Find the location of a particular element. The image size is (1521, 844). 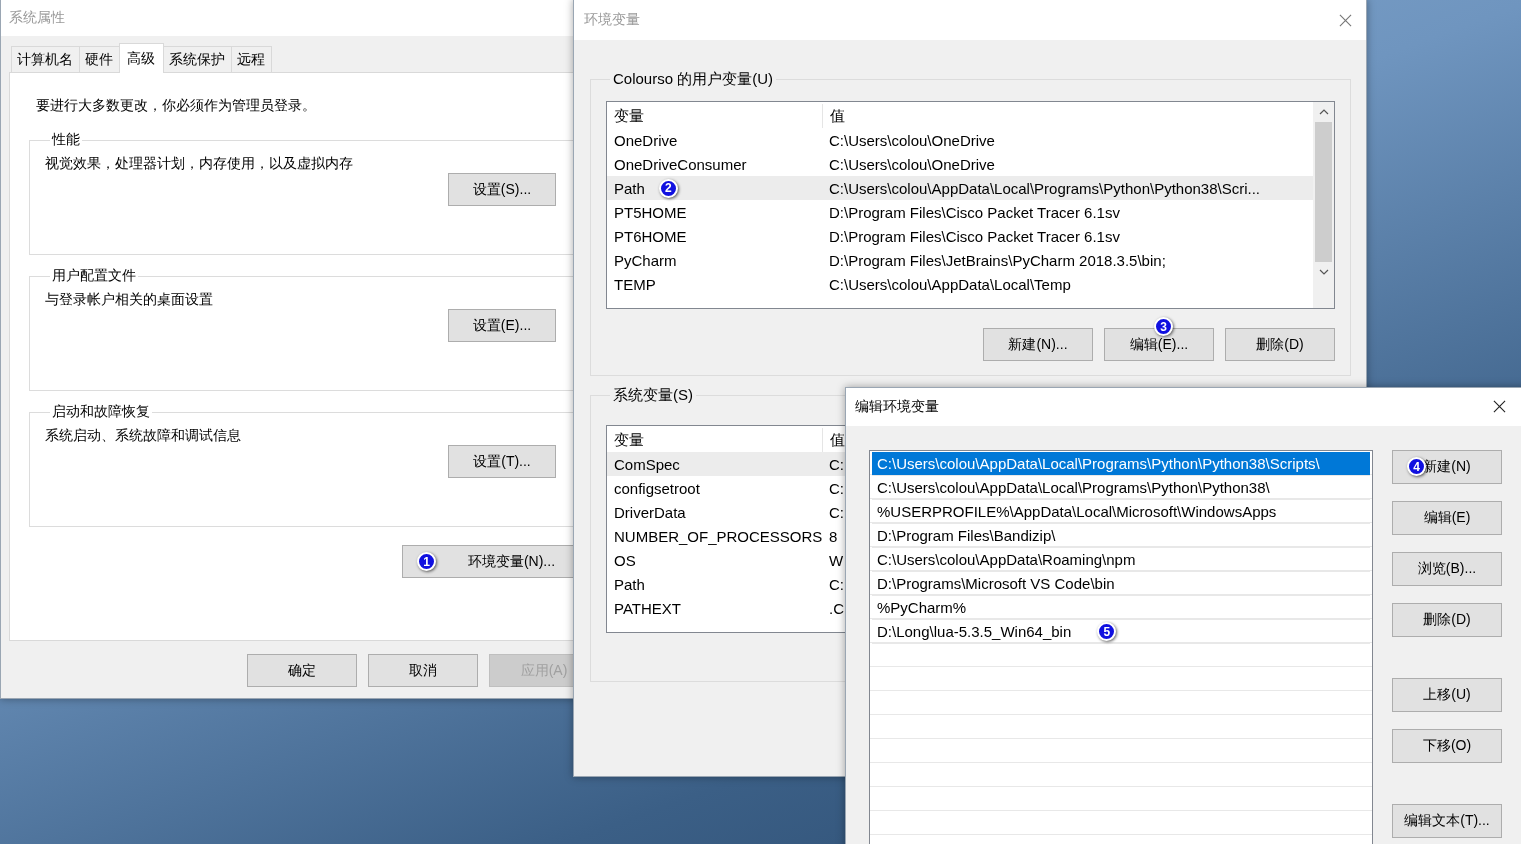

path-entry: C:\Users\colou\AppData\Local\Programs\Python\Python38\Scripts\ is located at coordinates (1121, 464).